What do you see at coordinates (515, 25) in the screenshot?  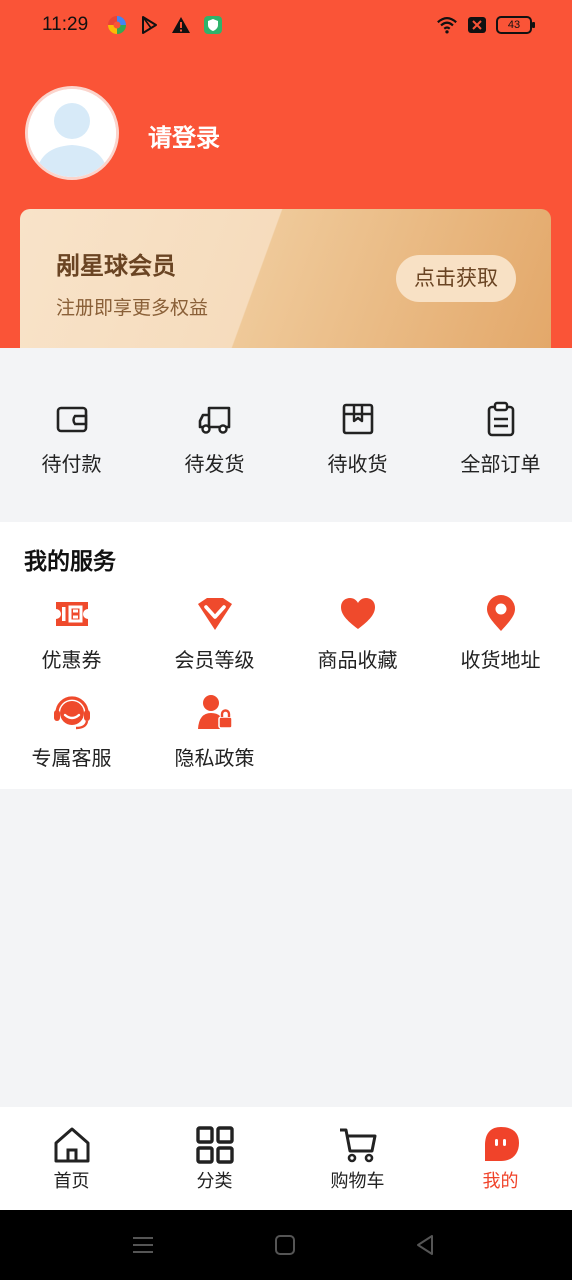 I see `battery-indicator: 43` at bounding box center [515, 25].